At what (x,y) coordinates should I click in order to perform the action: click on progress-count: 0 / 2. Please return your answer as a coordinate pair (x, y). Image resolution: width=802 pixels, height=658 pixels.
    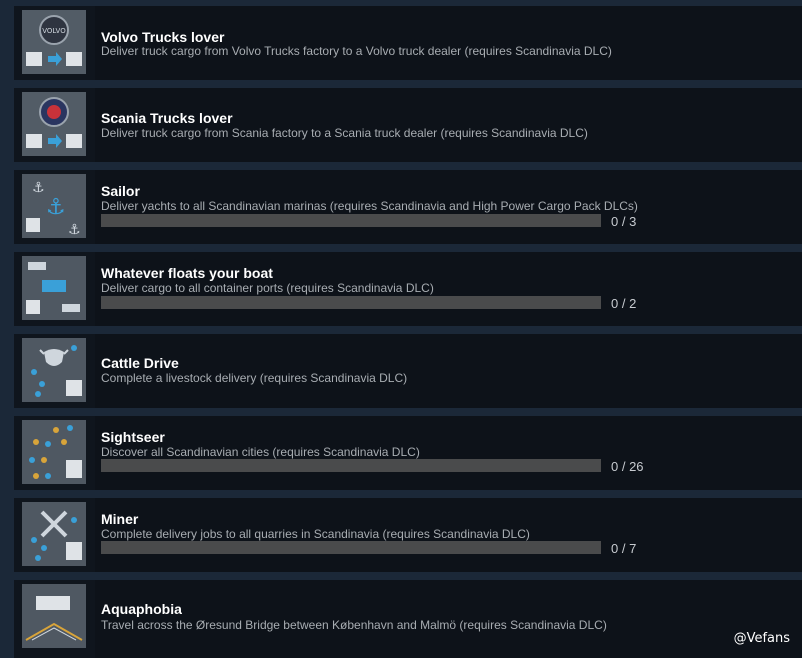
    Looking at the image, I should click on (624, 303).